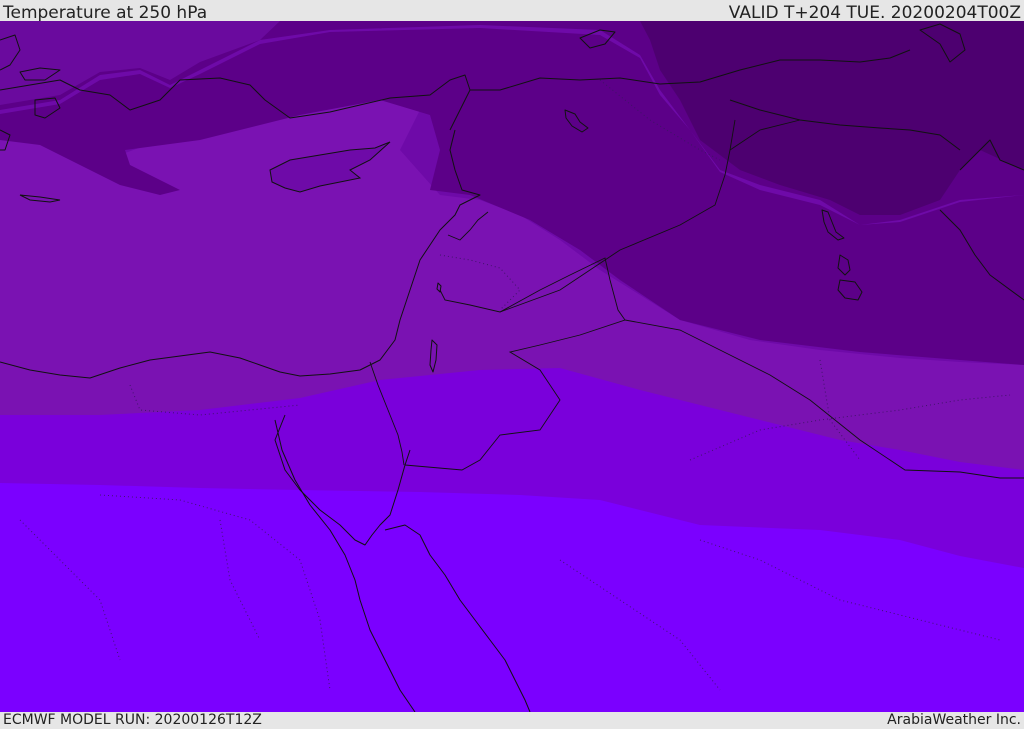 The width and height of the screenshot is (1024, 729). Describe the element at coordinates (874, 13) in the screenshot. I see `valid-time: VALID T+204 TUE. 20200204T00Z` at that location.